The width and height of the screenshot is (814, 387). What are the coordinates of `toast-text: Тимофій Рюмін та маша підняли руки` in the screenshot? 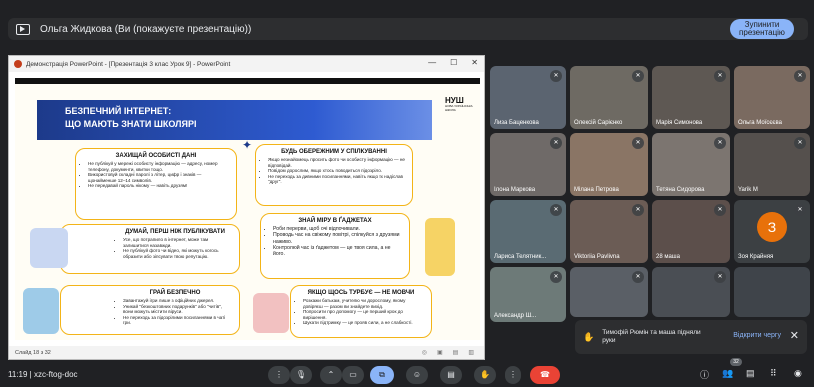 It's located at (651, 336).